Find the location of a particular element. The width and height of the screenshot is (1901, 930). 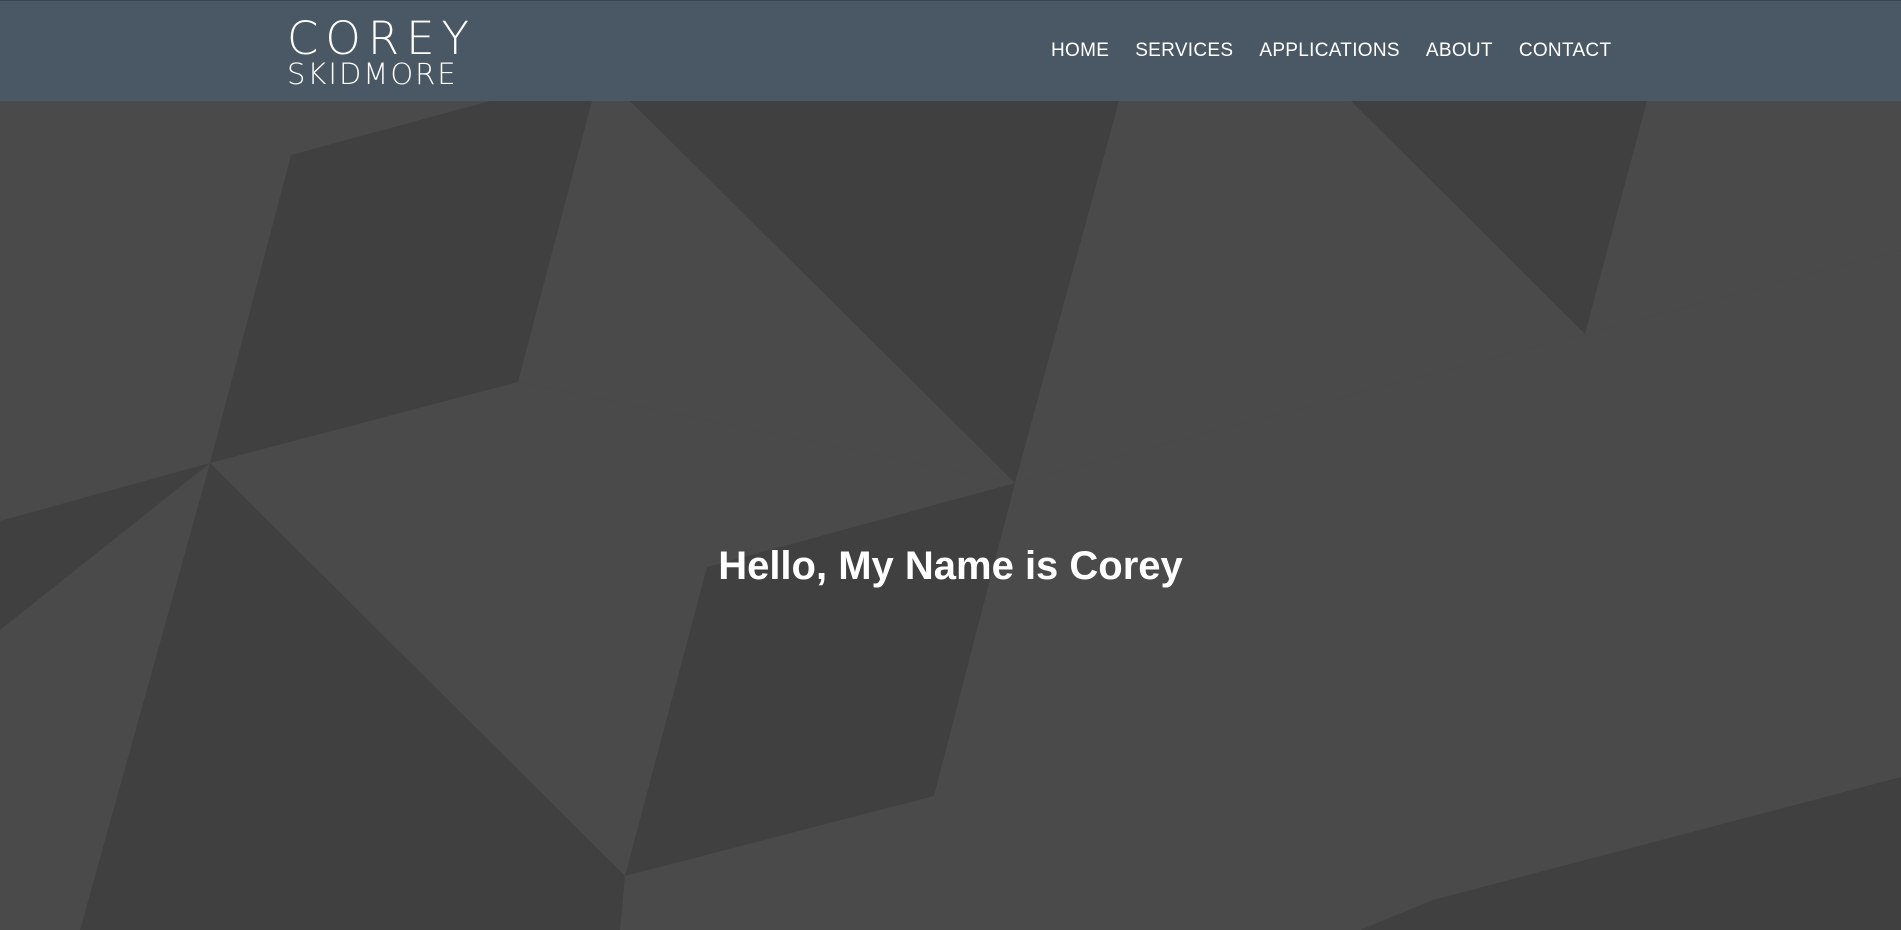

nav-about: ABOUT is located at coordinates (1459, 51).